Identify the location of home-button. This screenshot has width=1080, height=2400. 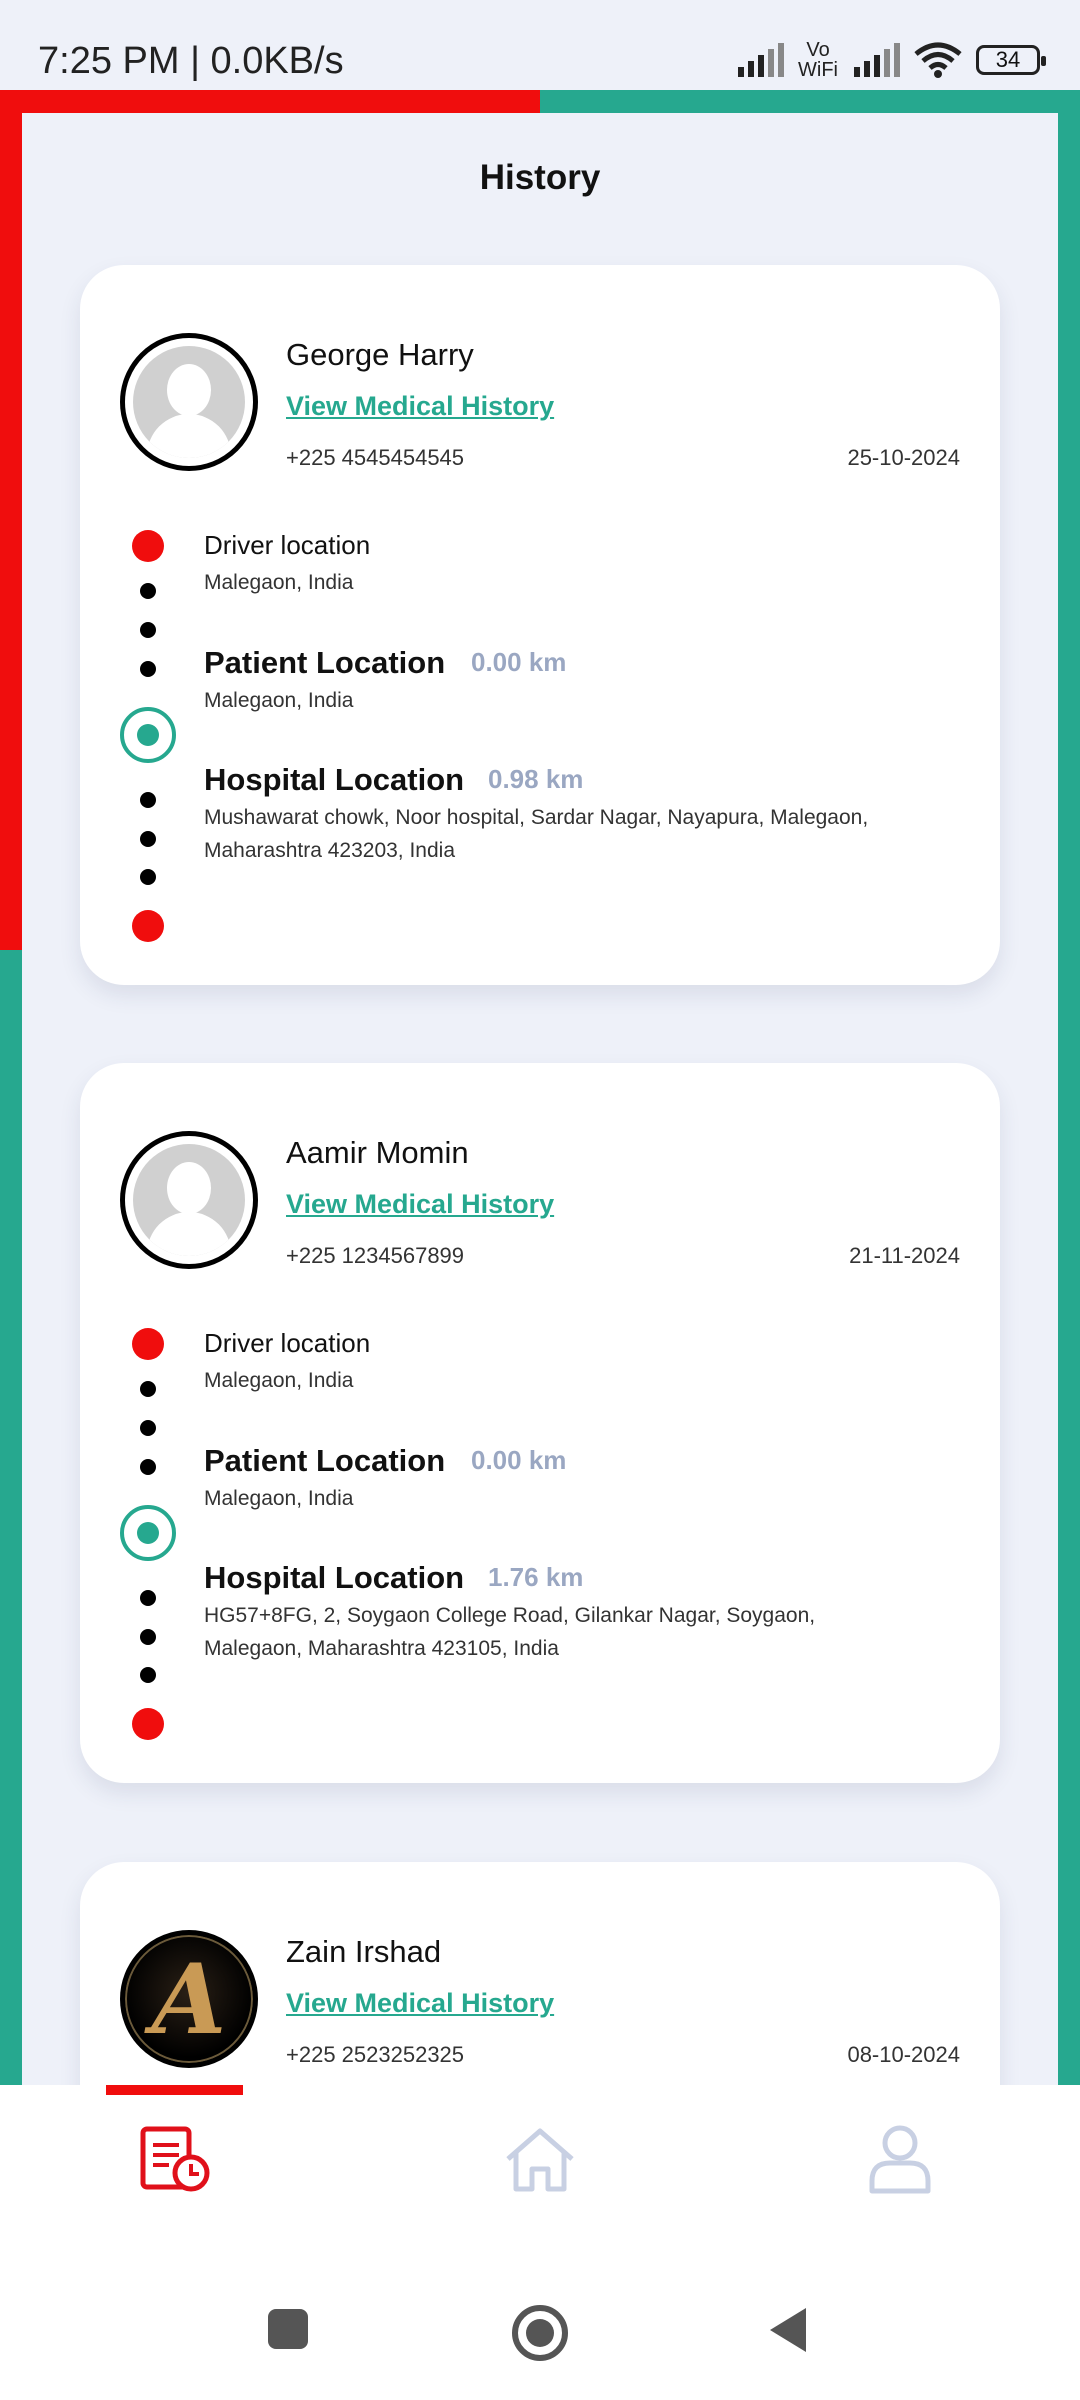
(540, 2335).